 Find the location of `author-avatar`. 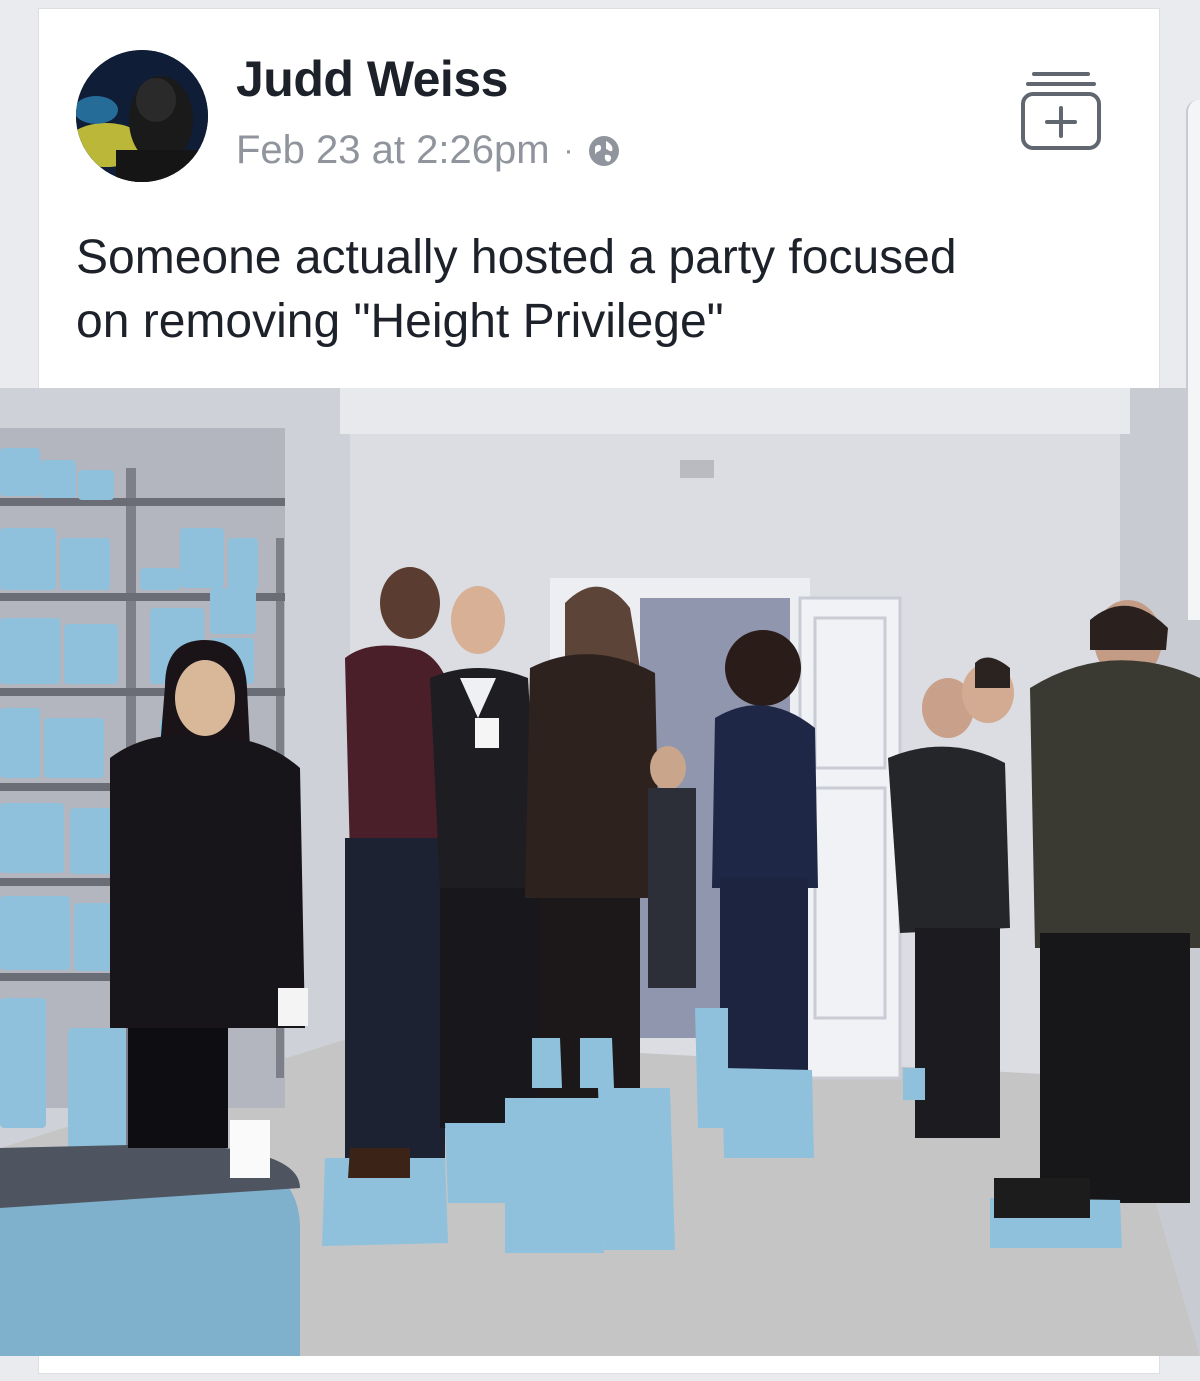

author-avatar is located at coordinates (142, 116).